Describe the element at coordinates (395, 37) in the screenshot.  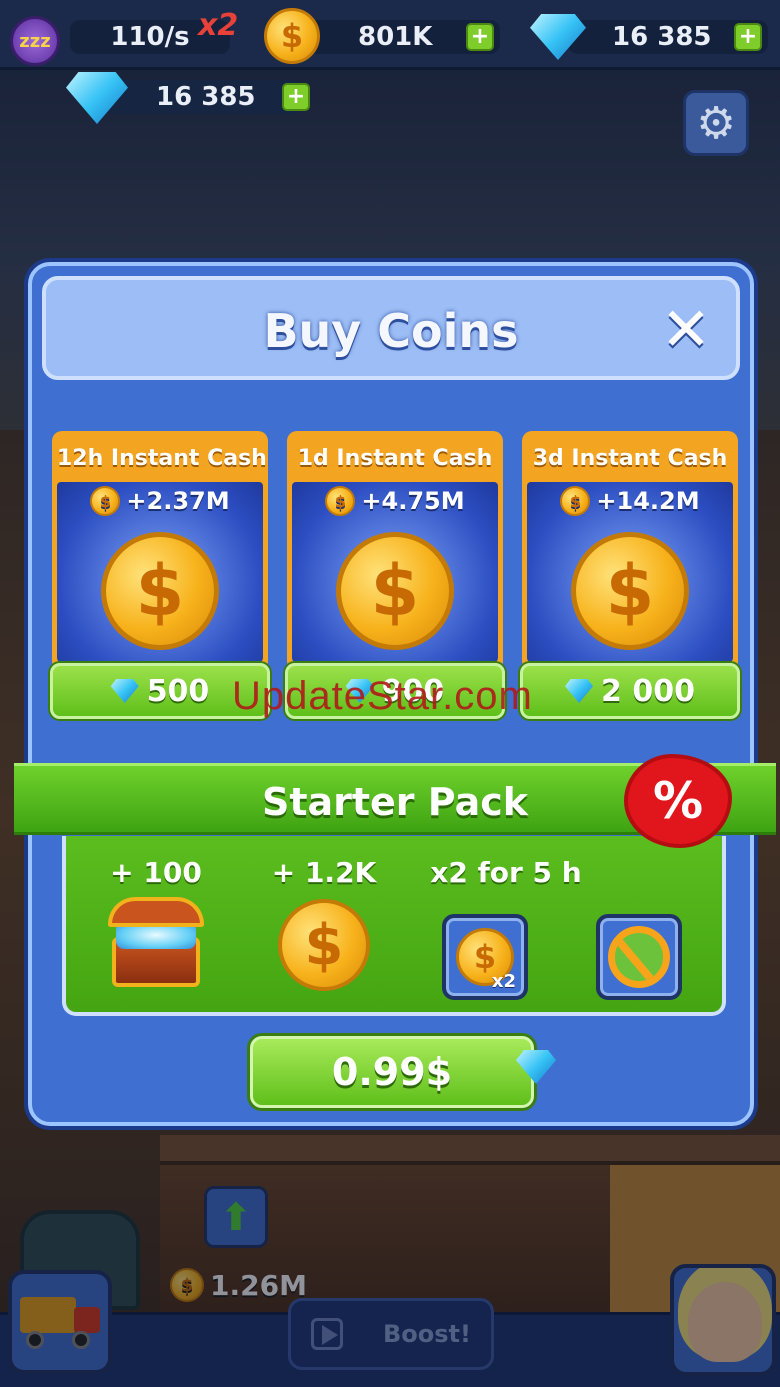
I see `coins-value: 801K` at that location.